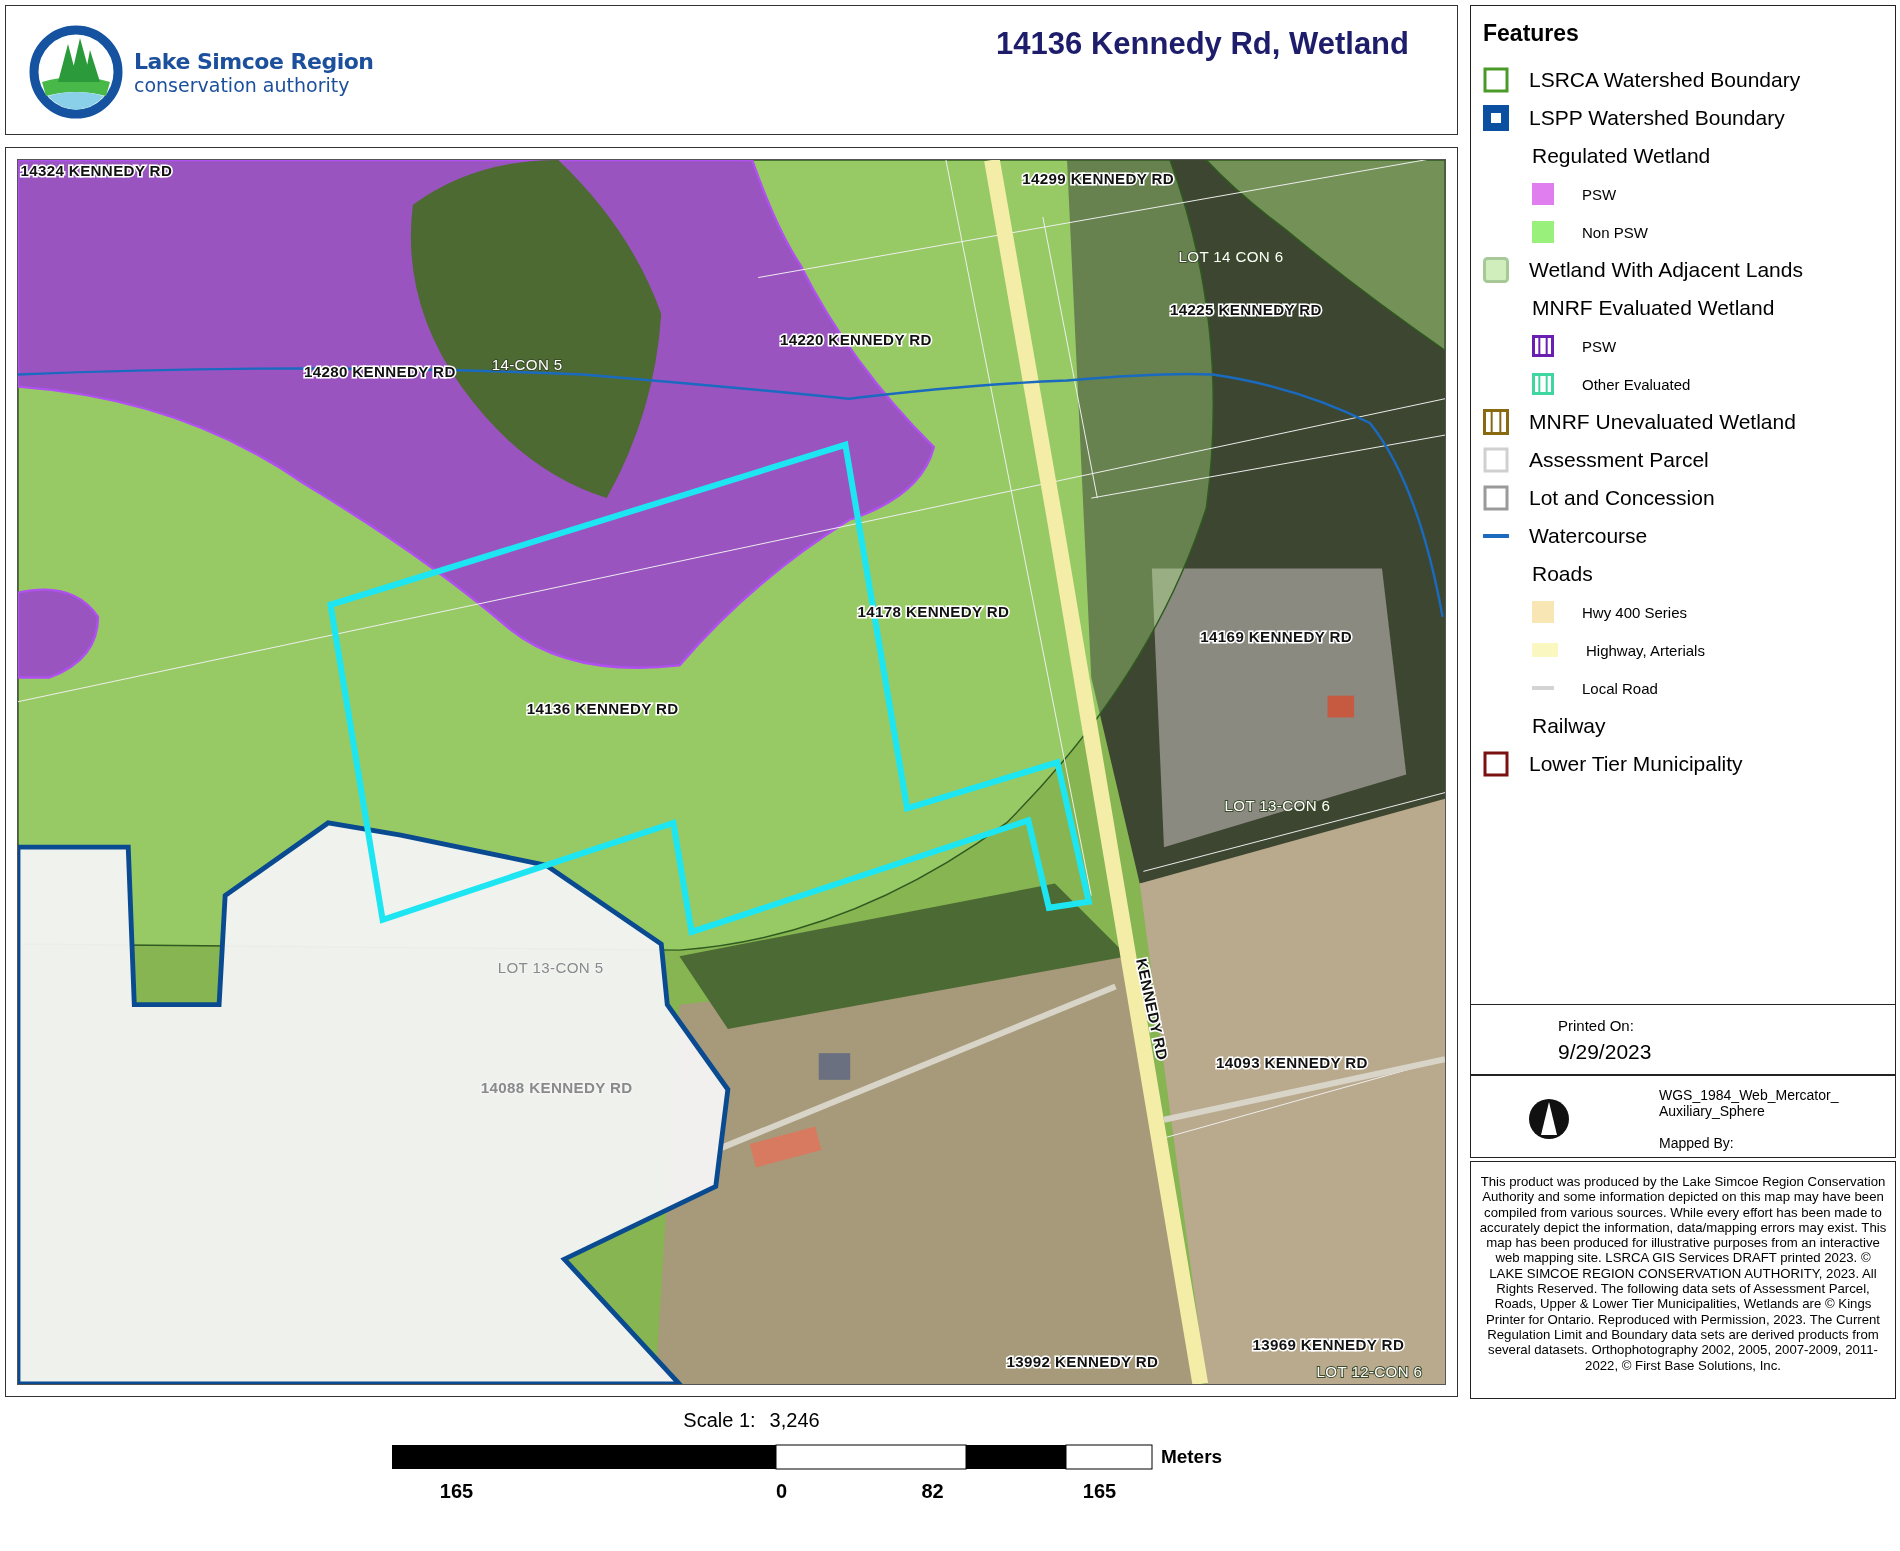  Describe the element at coordinates (1635, 612) in the screenshot. I see `legend-label: Hwy 400 Series` at that location.